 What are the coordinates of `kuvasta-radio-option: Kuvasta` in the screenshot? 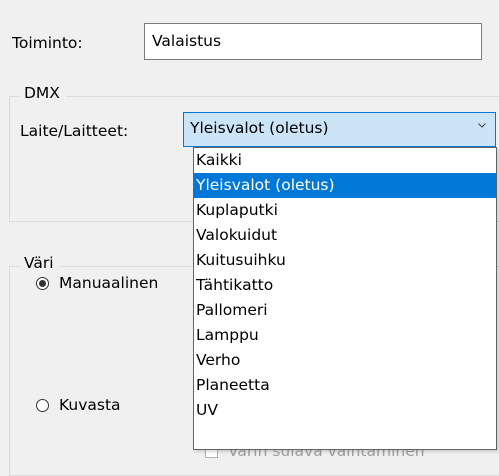 It's located at (78, 405).